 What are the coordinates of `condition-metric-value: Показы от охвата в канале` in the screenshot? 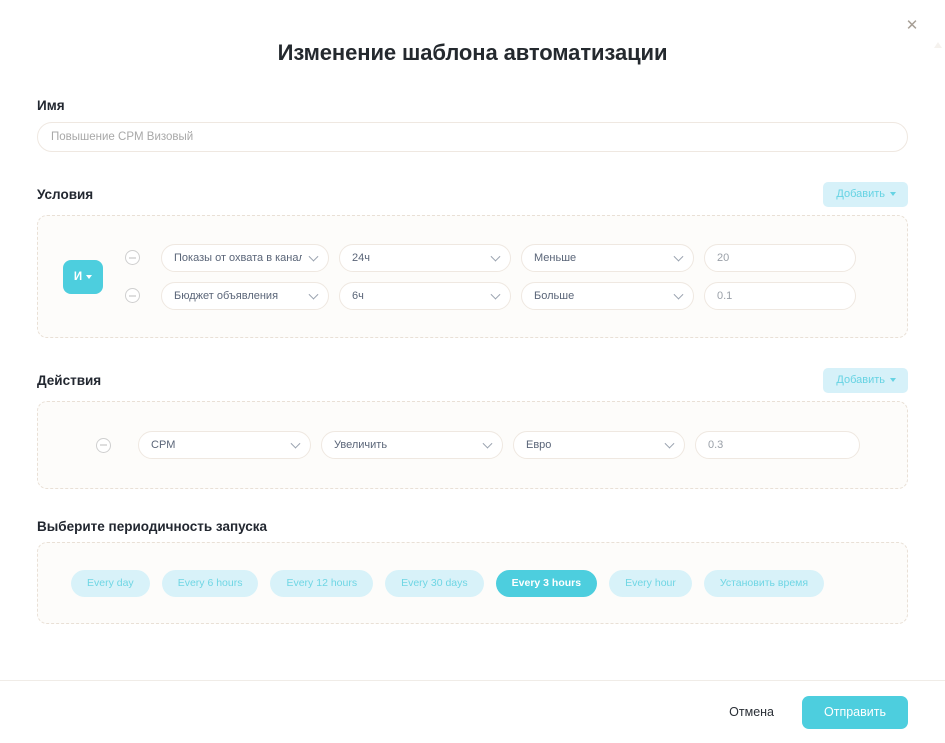 It's located at (238, 257).